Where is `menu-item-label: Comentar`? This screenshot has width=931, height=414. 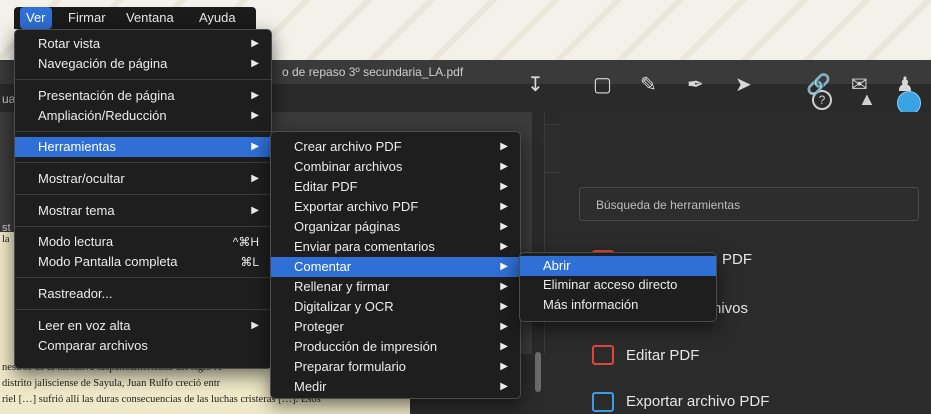 menu-item-label: Comentar is located at coordinates (323, 266).